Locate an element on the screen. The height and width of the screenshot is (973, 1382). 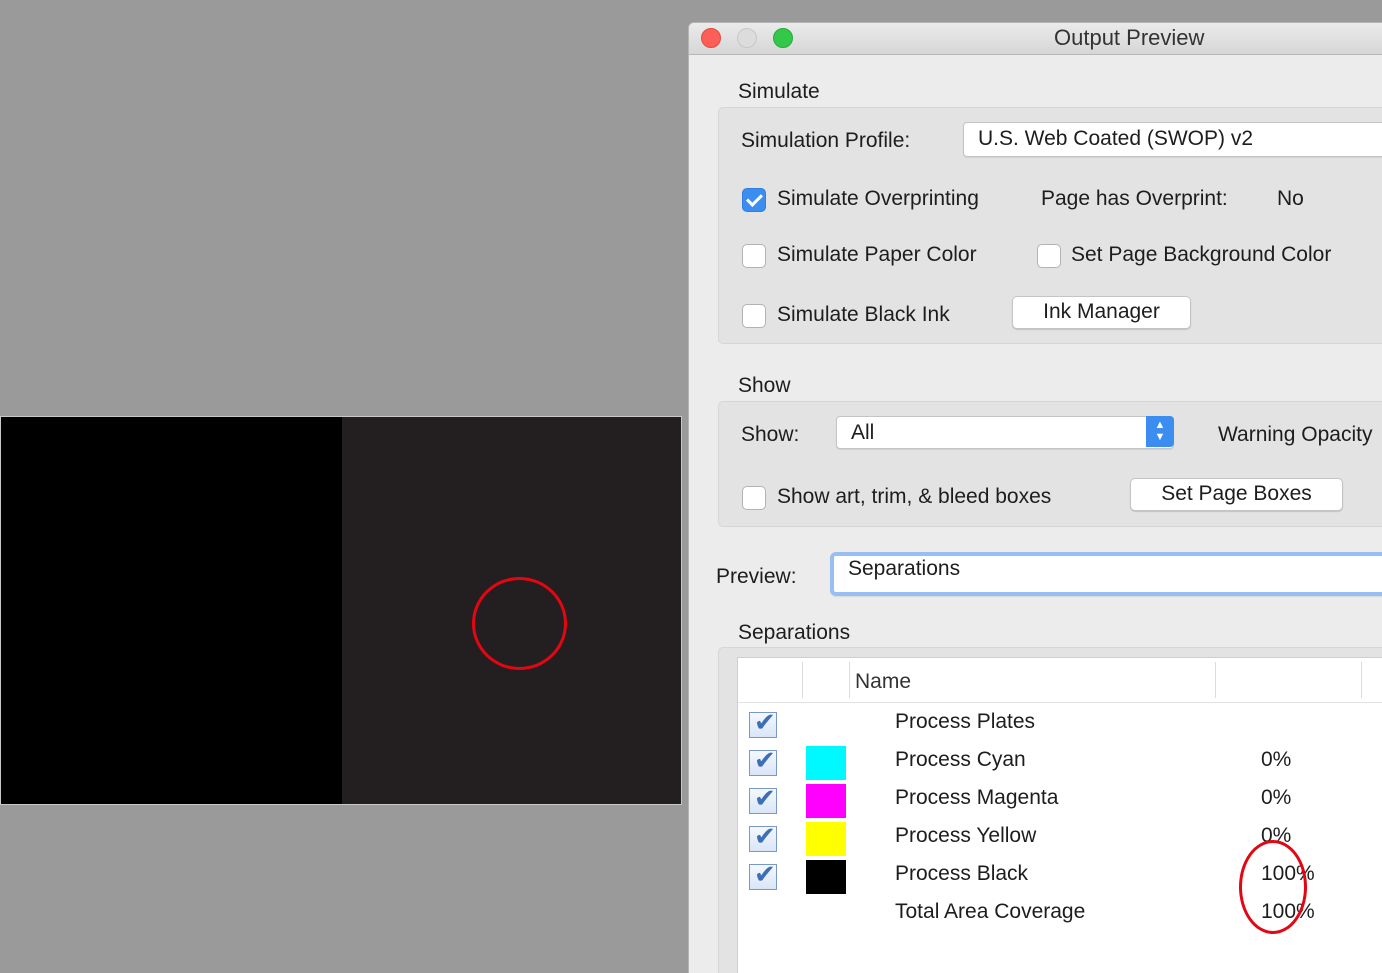
simulation-profile-select: U.S. Web Coated (SWOP) v2 is located at coordinates (1172, 139).